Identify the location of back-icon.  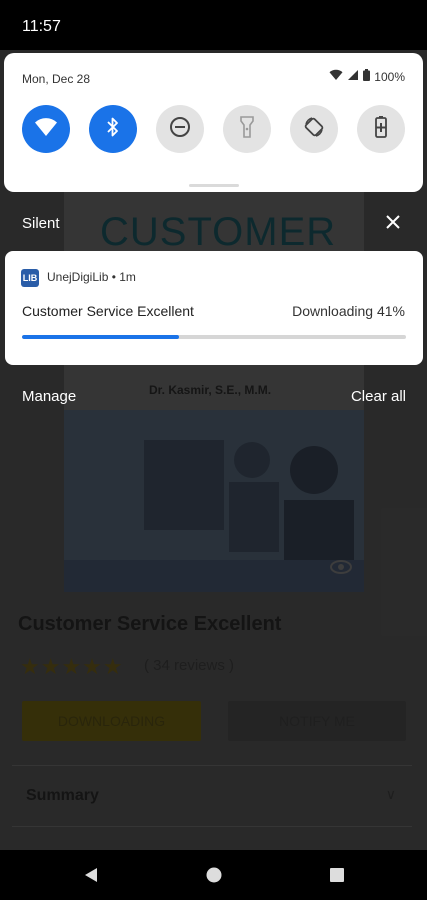
(91, 875).